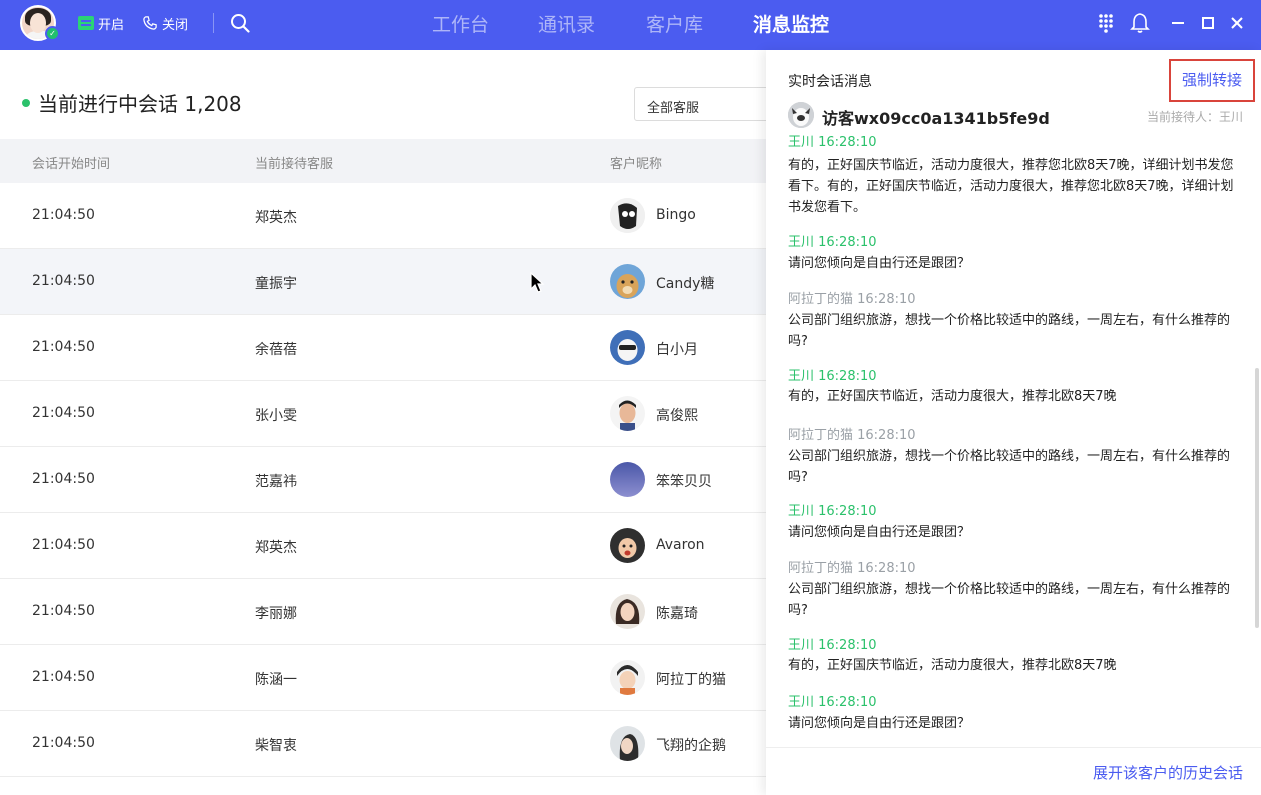 Image resolution: width=1261 pixels, height=795 pixels. Describe the element at coordinates (385, 414) in the screenshot. I see `table-row: 21:04:50 张小雯 高俊熙` at that location.